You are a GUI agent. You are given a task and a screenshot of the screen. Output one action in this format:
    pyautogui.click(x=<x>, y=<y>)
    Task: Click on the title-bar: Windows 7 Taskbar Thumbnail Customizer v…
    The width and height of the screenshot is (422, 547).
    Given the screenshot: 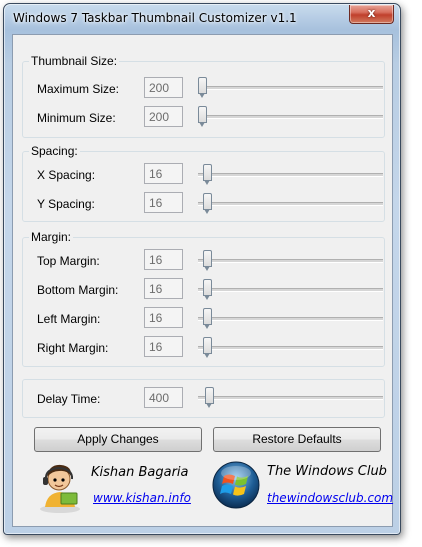 What is the action you would take?
    pyautogui.click(x=202, y=17)
    